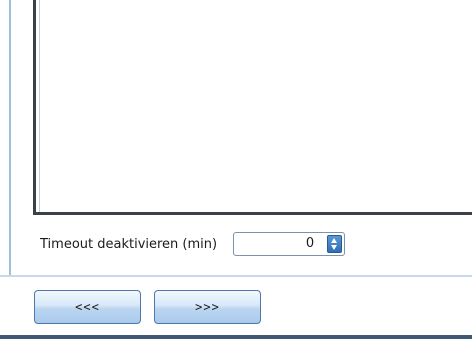  Describe the element at coordinates (10, 137) in the screenshot. I see `panel-border` at that location.